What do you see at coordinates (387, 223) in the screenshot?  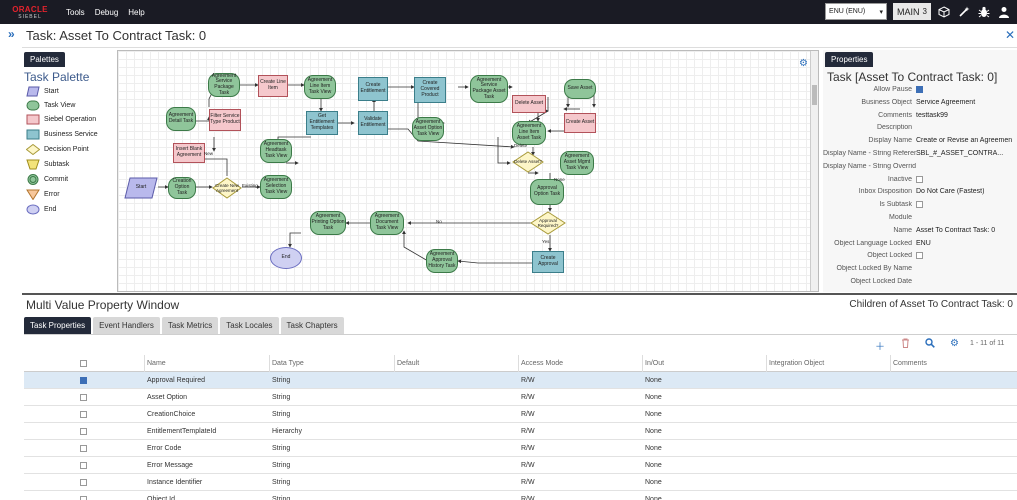 I see `node-agreement-document-task-view: Agreement Document Task View` at bounding box center [387, 223].